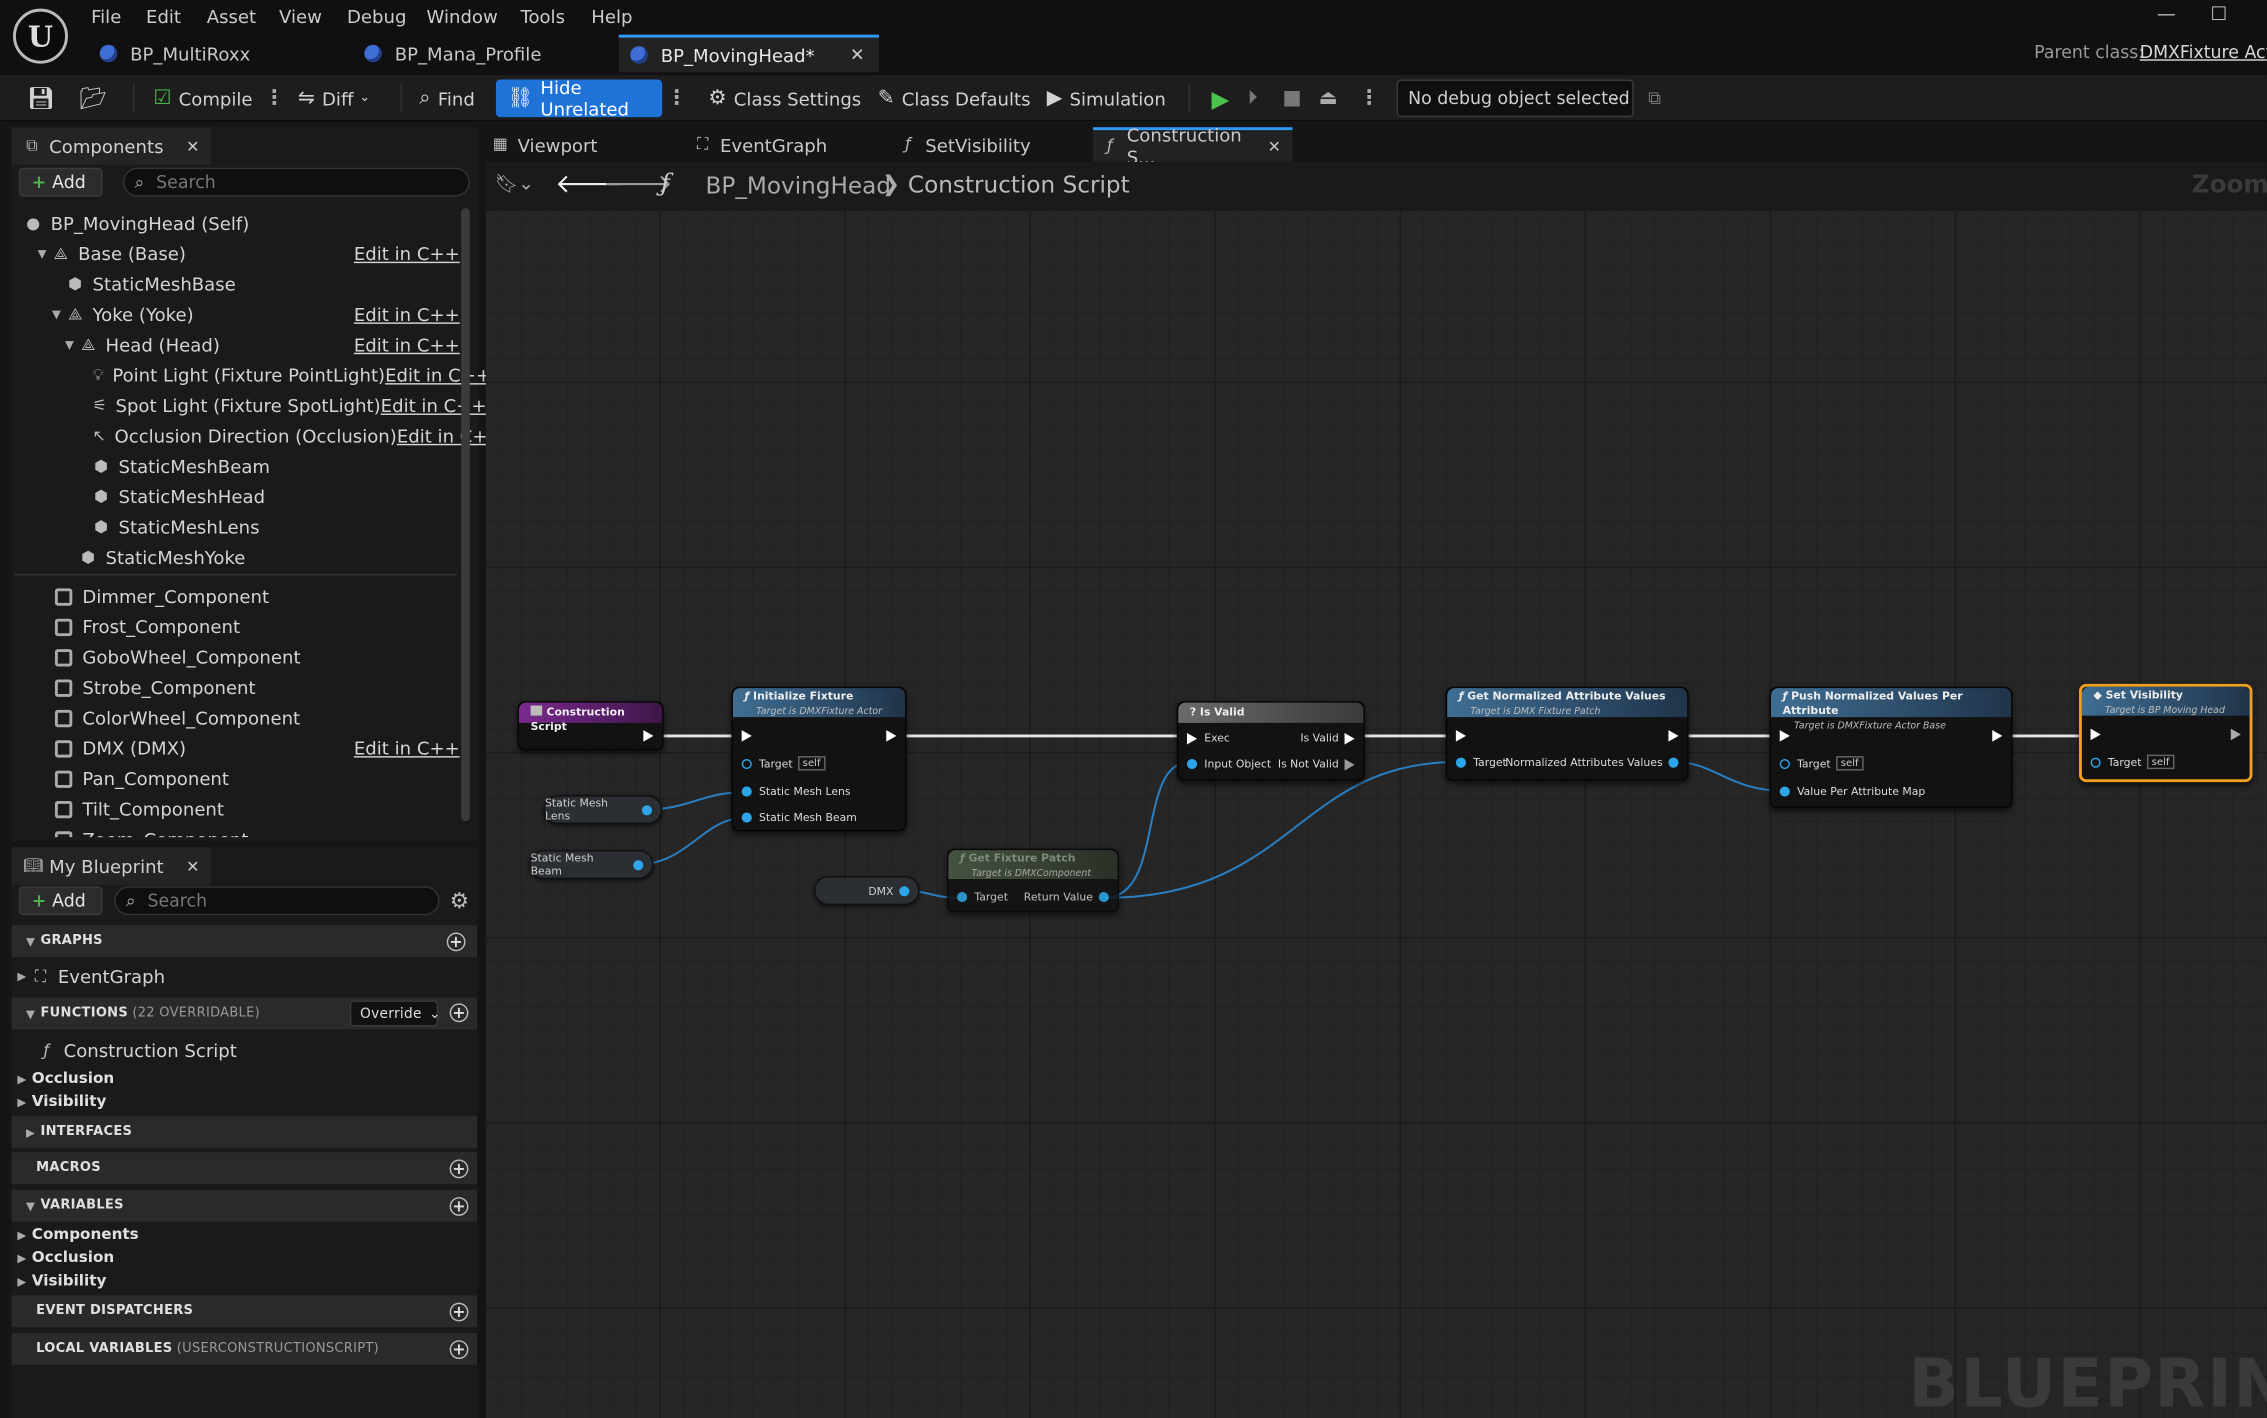 Image resolution: width=2267 pixels, height=1418 pixels. What do you see at coordinates (1221, 98) in the screenshot?
I see `play-icon: ▶` at bounding box center [1221, 98].